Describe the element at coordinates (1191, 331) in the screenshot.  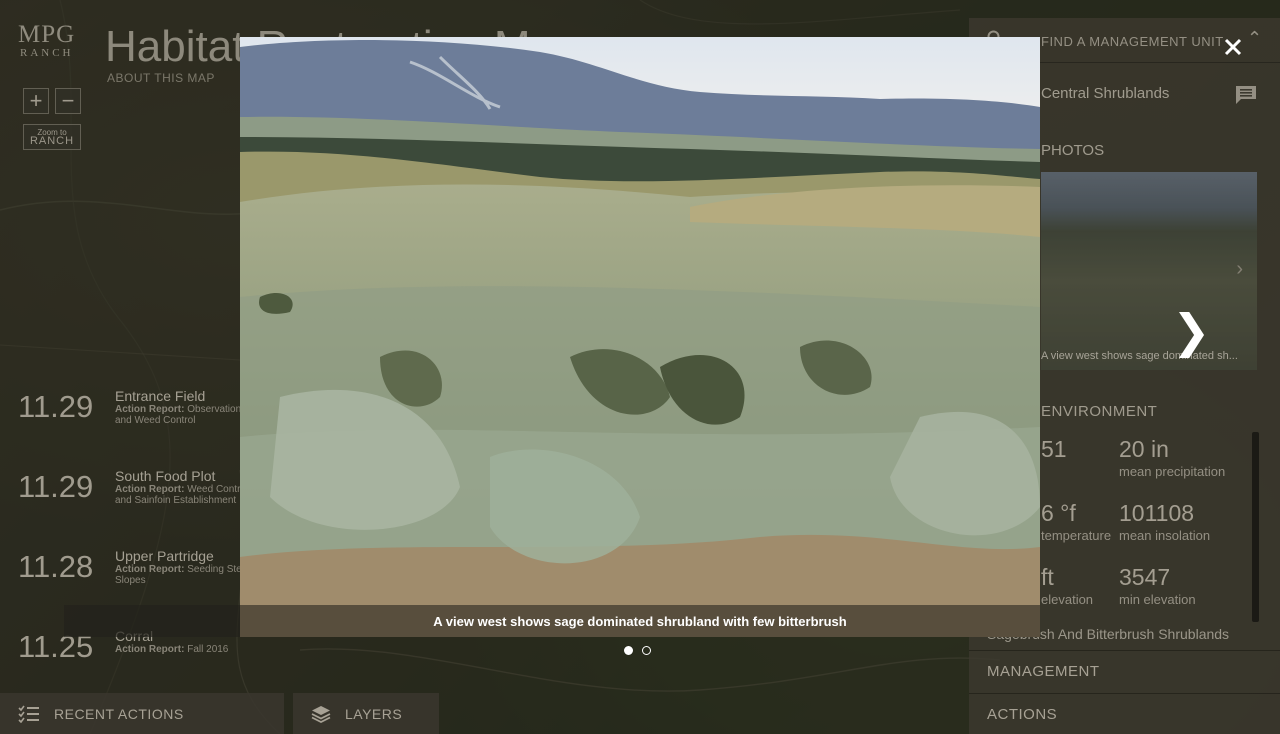
I see `next-slide-button: ❯` at that location.